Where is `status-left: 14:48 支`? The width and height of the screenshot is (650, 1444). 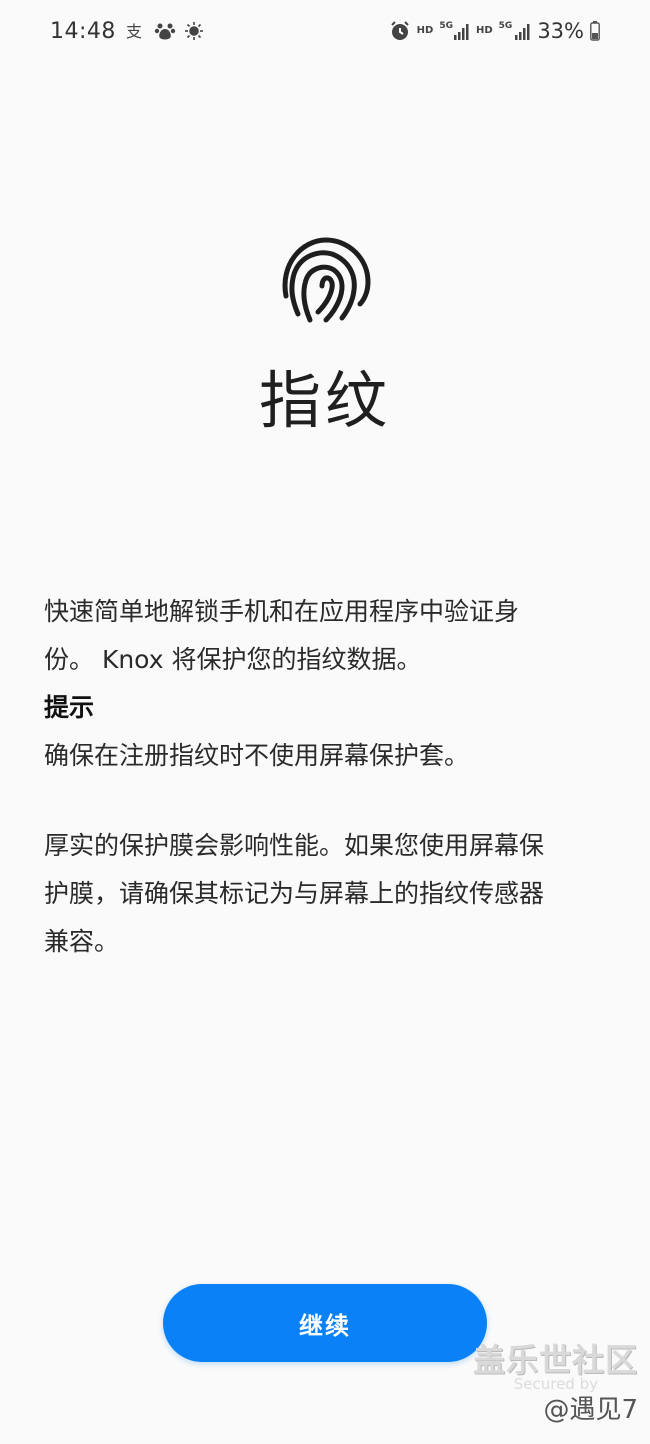 status-left: 14:48 支 is located at coordinates (127, 31).